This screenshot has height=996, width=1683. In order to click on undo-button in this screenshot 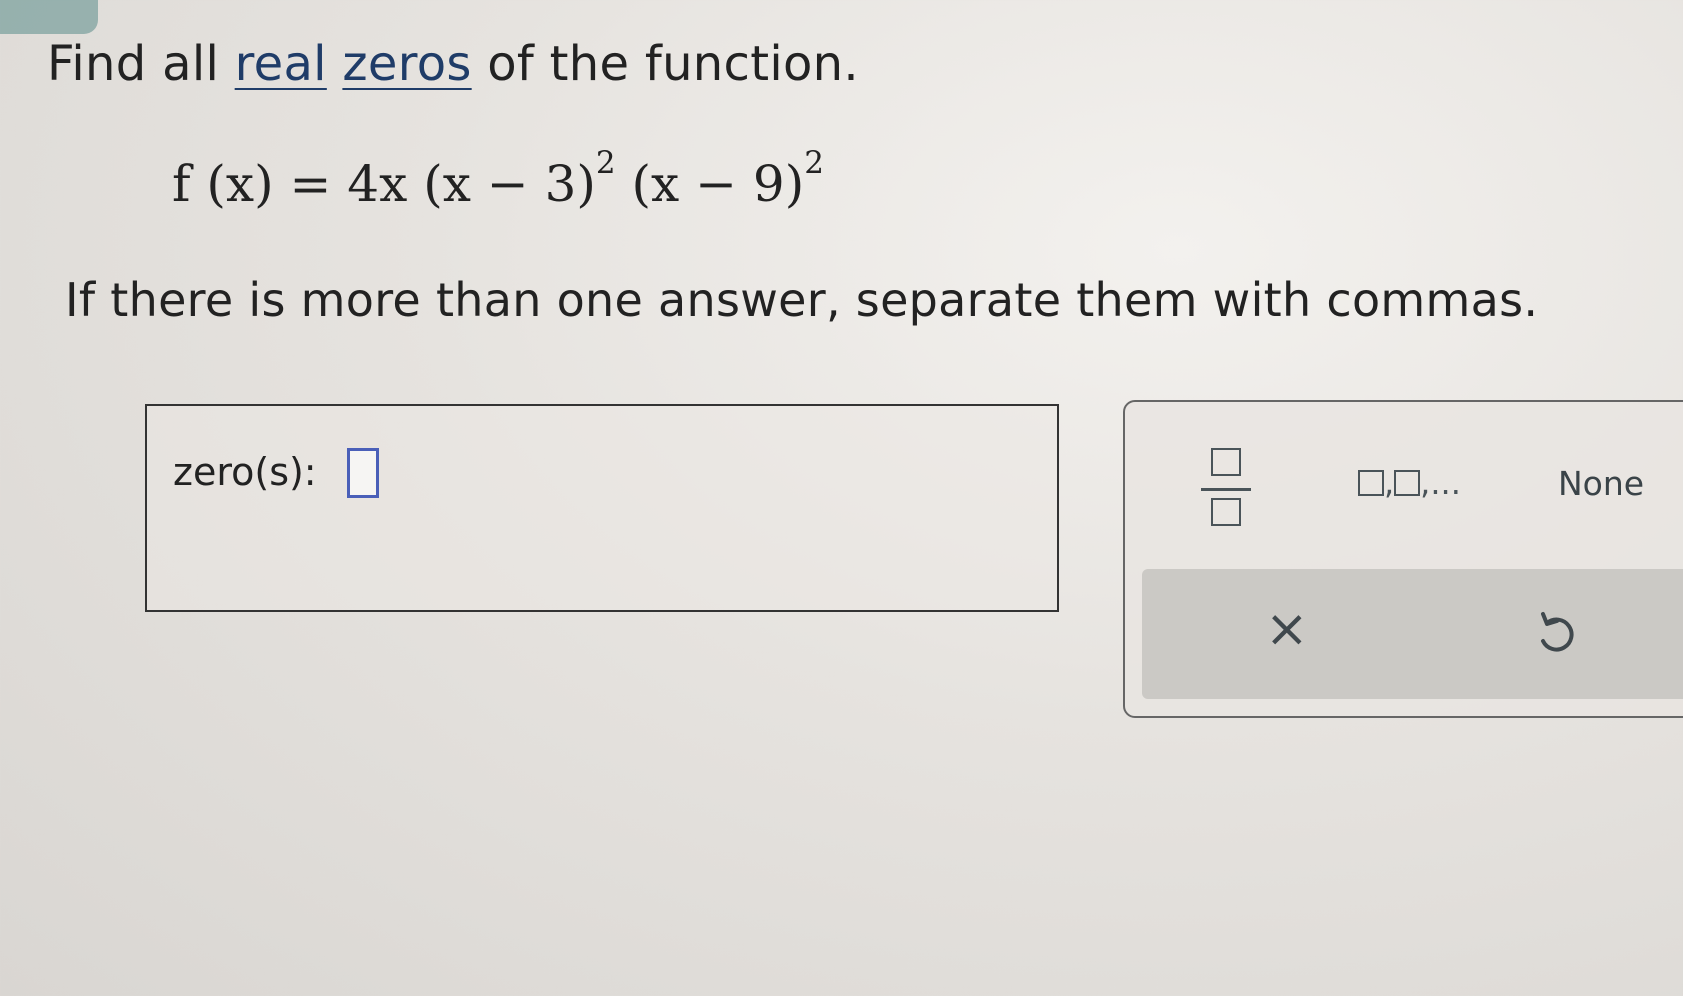, I will do `click(1557, 635)`.